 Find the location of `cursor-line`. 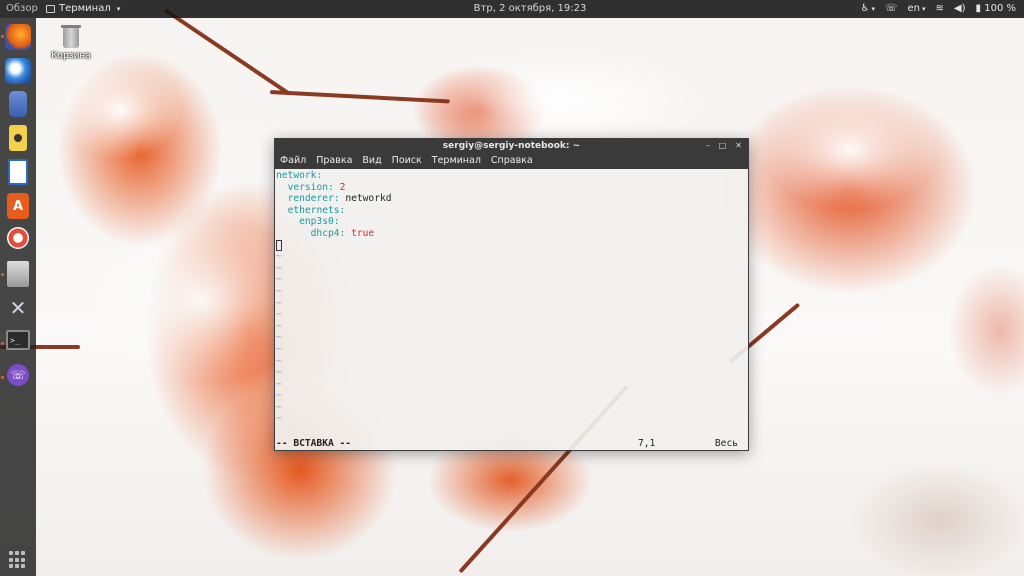

cursor-line is located at coordinates (512, 245).